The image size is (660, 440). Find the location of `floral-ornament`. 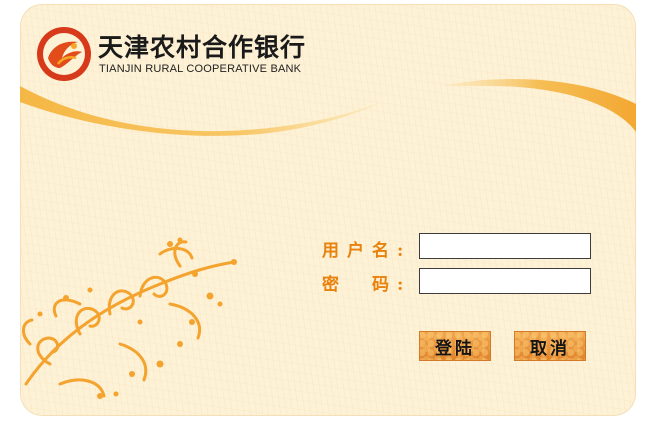

floral-ornament is located at coordinates (129, 319).